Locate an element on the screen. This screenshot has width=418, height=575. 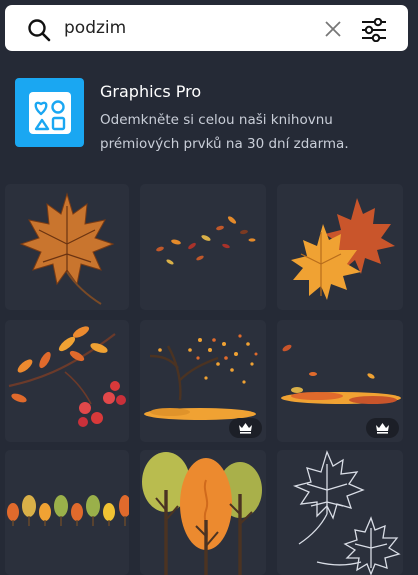
result-branch-with-berries is located at coordinates (67, 381).